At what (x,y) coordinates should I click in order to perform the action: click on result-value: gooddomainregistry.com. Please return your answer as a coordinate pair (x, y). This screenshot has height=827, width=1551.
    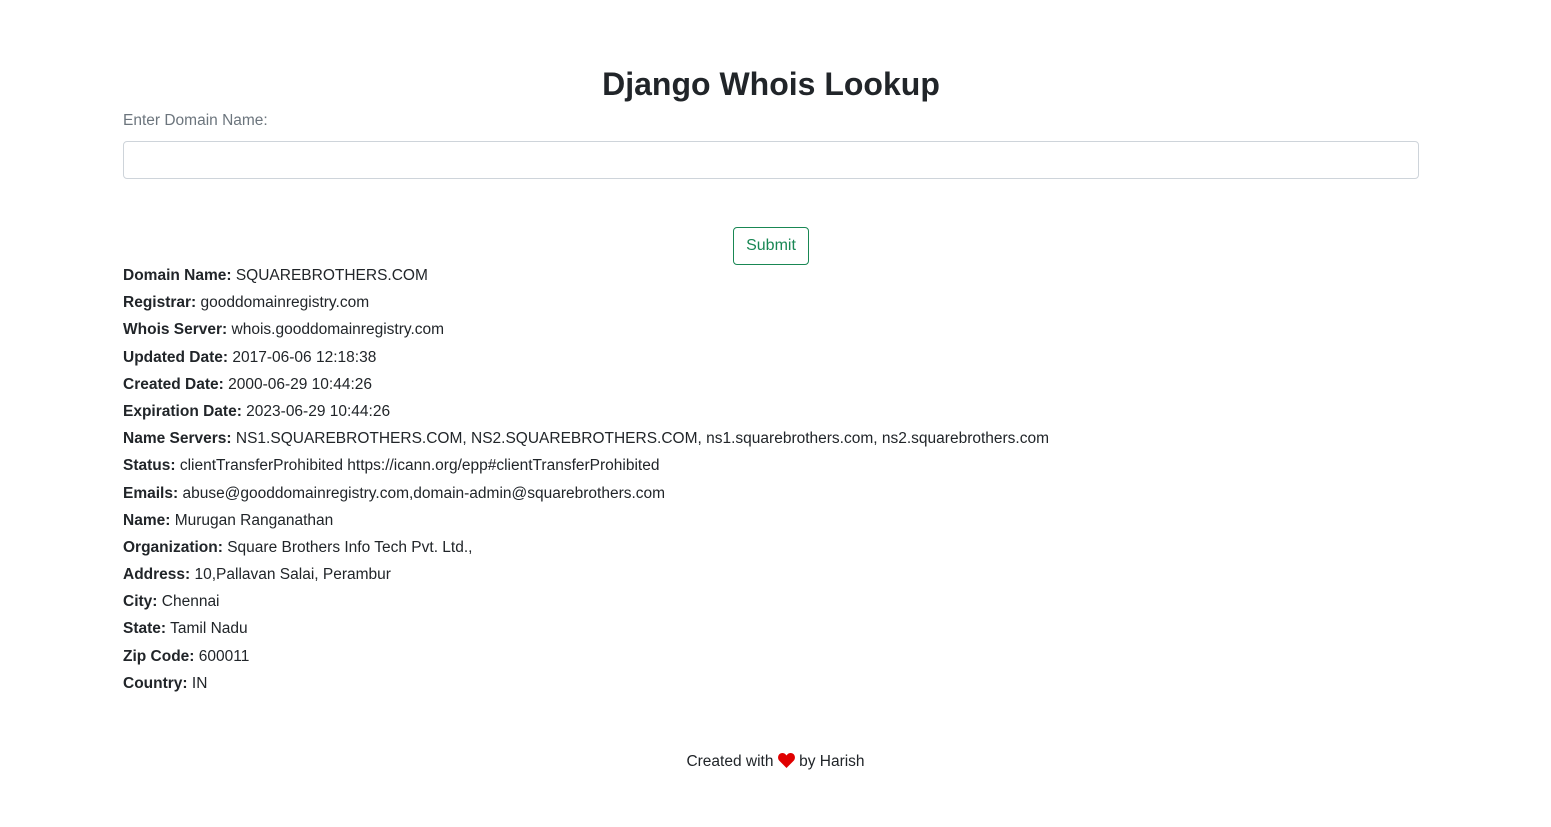
    Looking at the image, I should click on (285, 303).